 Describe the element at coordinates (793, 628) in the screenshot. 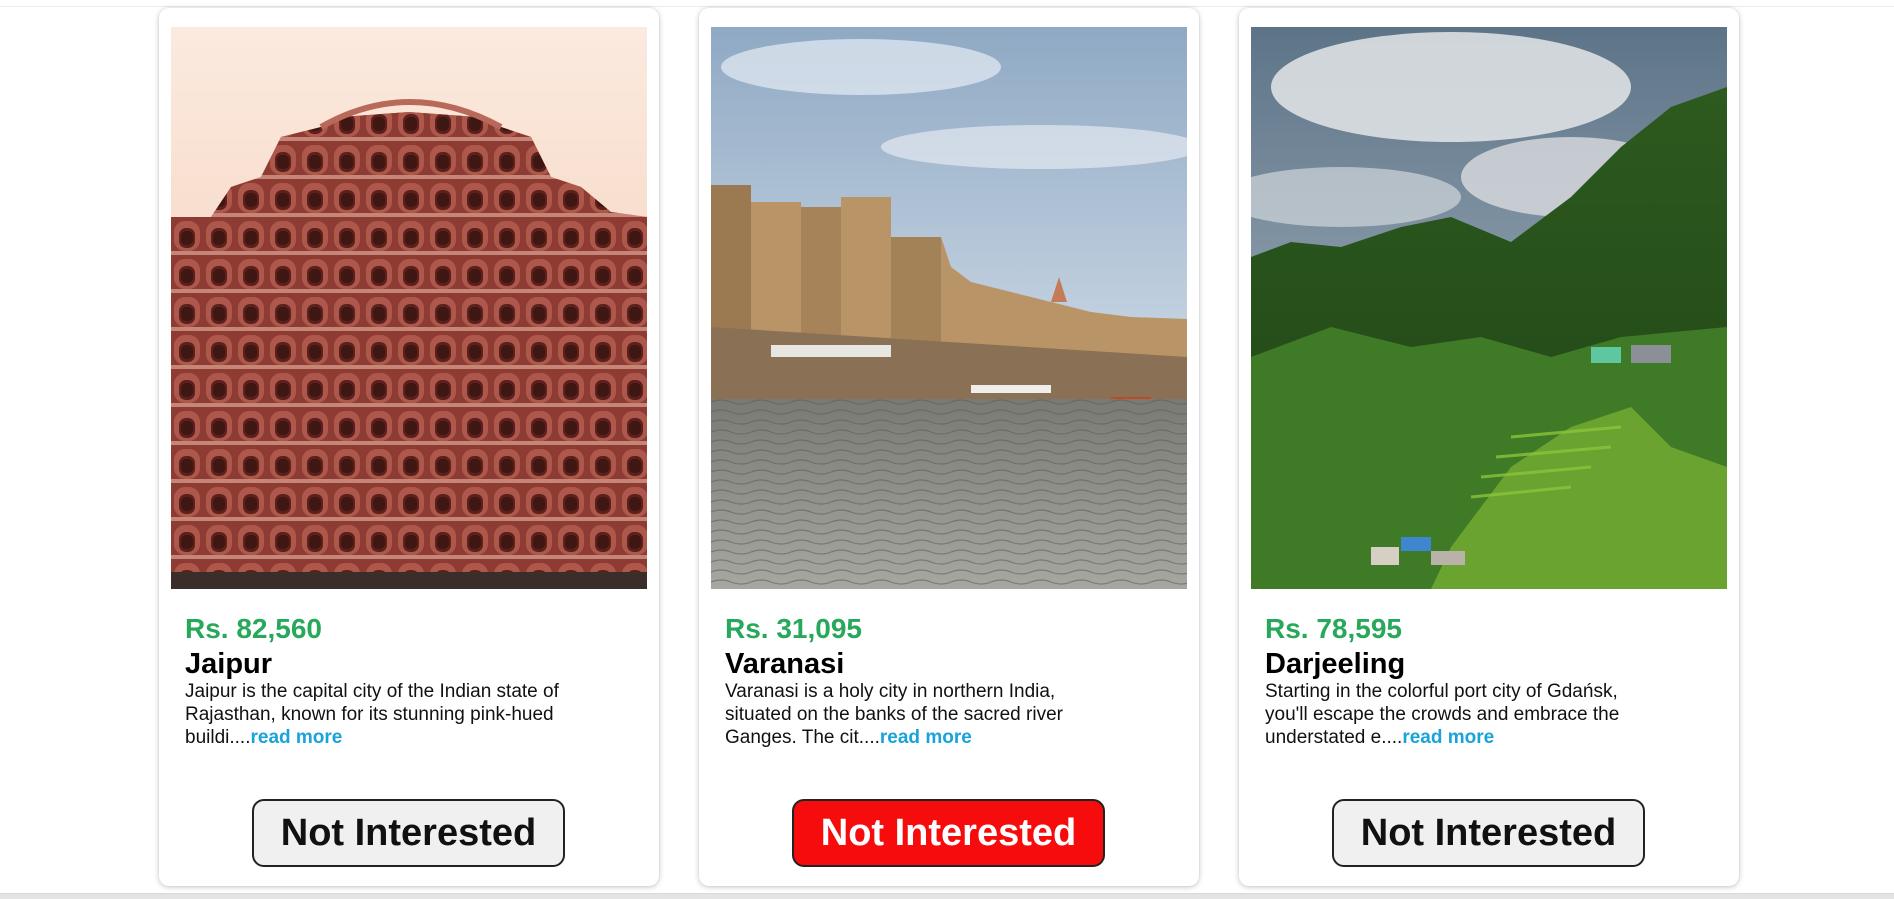

I see `price: Rs. 31,095` at that location.